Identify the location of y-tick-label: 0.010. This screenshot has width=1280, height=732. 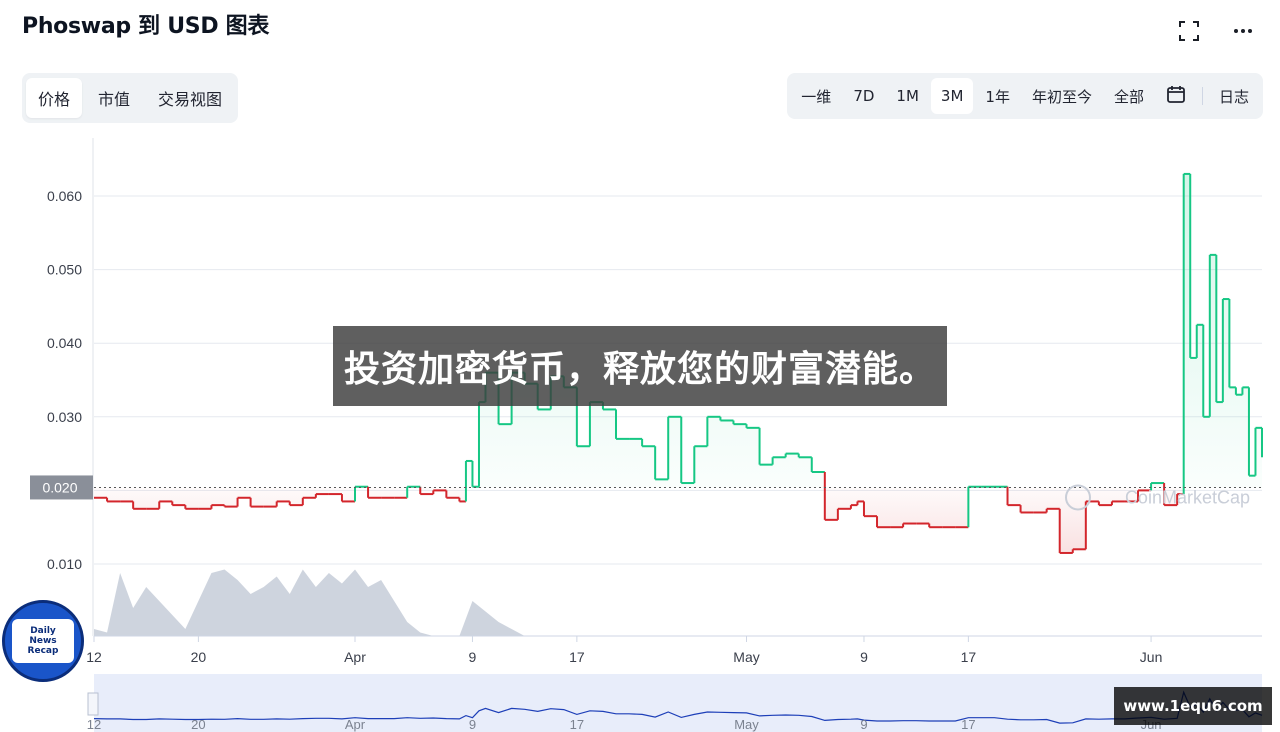
(64, 564).